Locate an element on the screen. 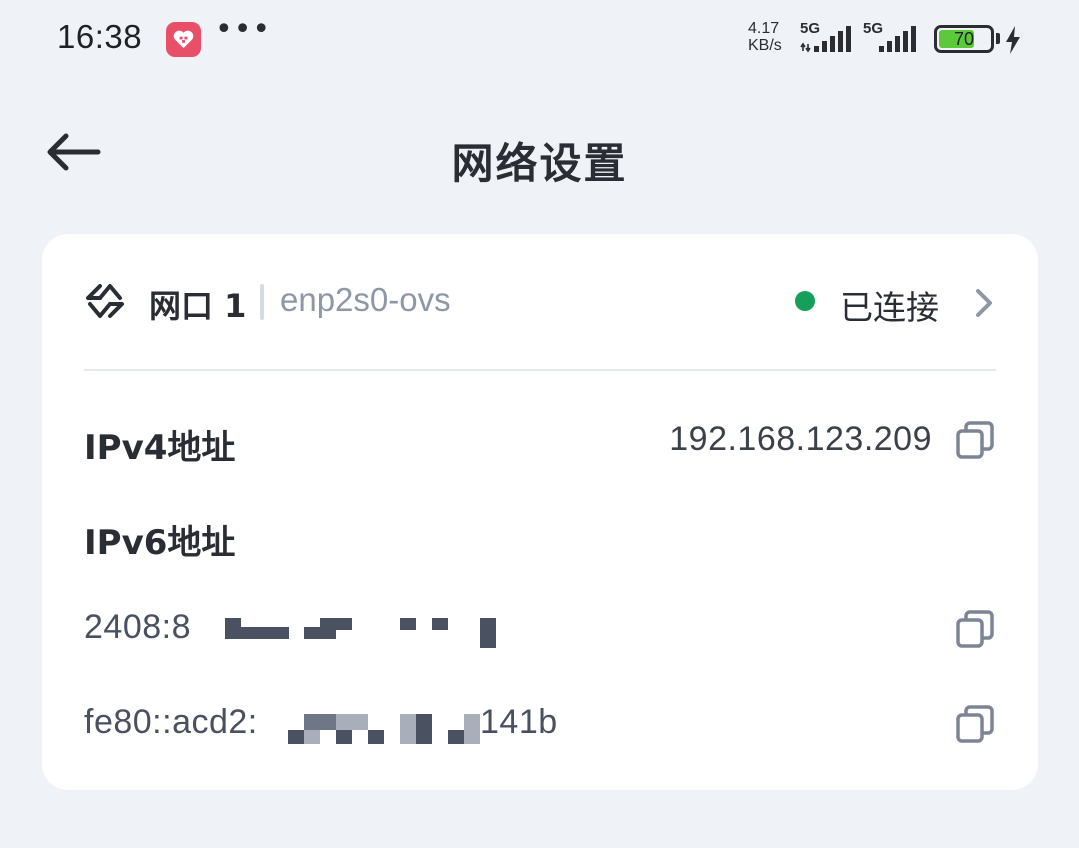  copy-ipv6-2-button is located at coordinates (975, 724).